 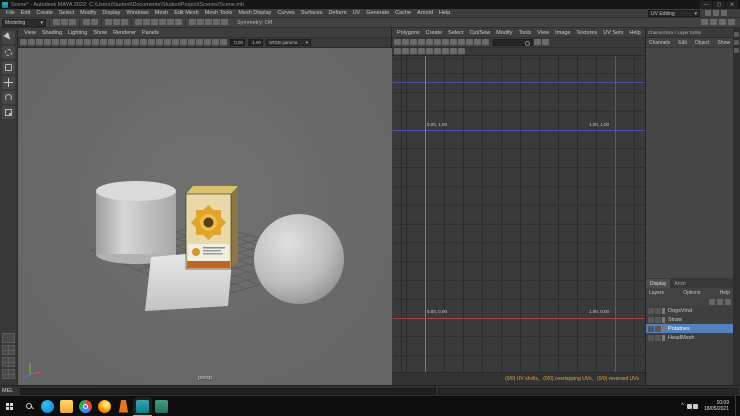 What do you see at coordinates (186, 13) in the screenshot?
I see `menu-item: Edit Mesh` at bounding box center [186, 13].